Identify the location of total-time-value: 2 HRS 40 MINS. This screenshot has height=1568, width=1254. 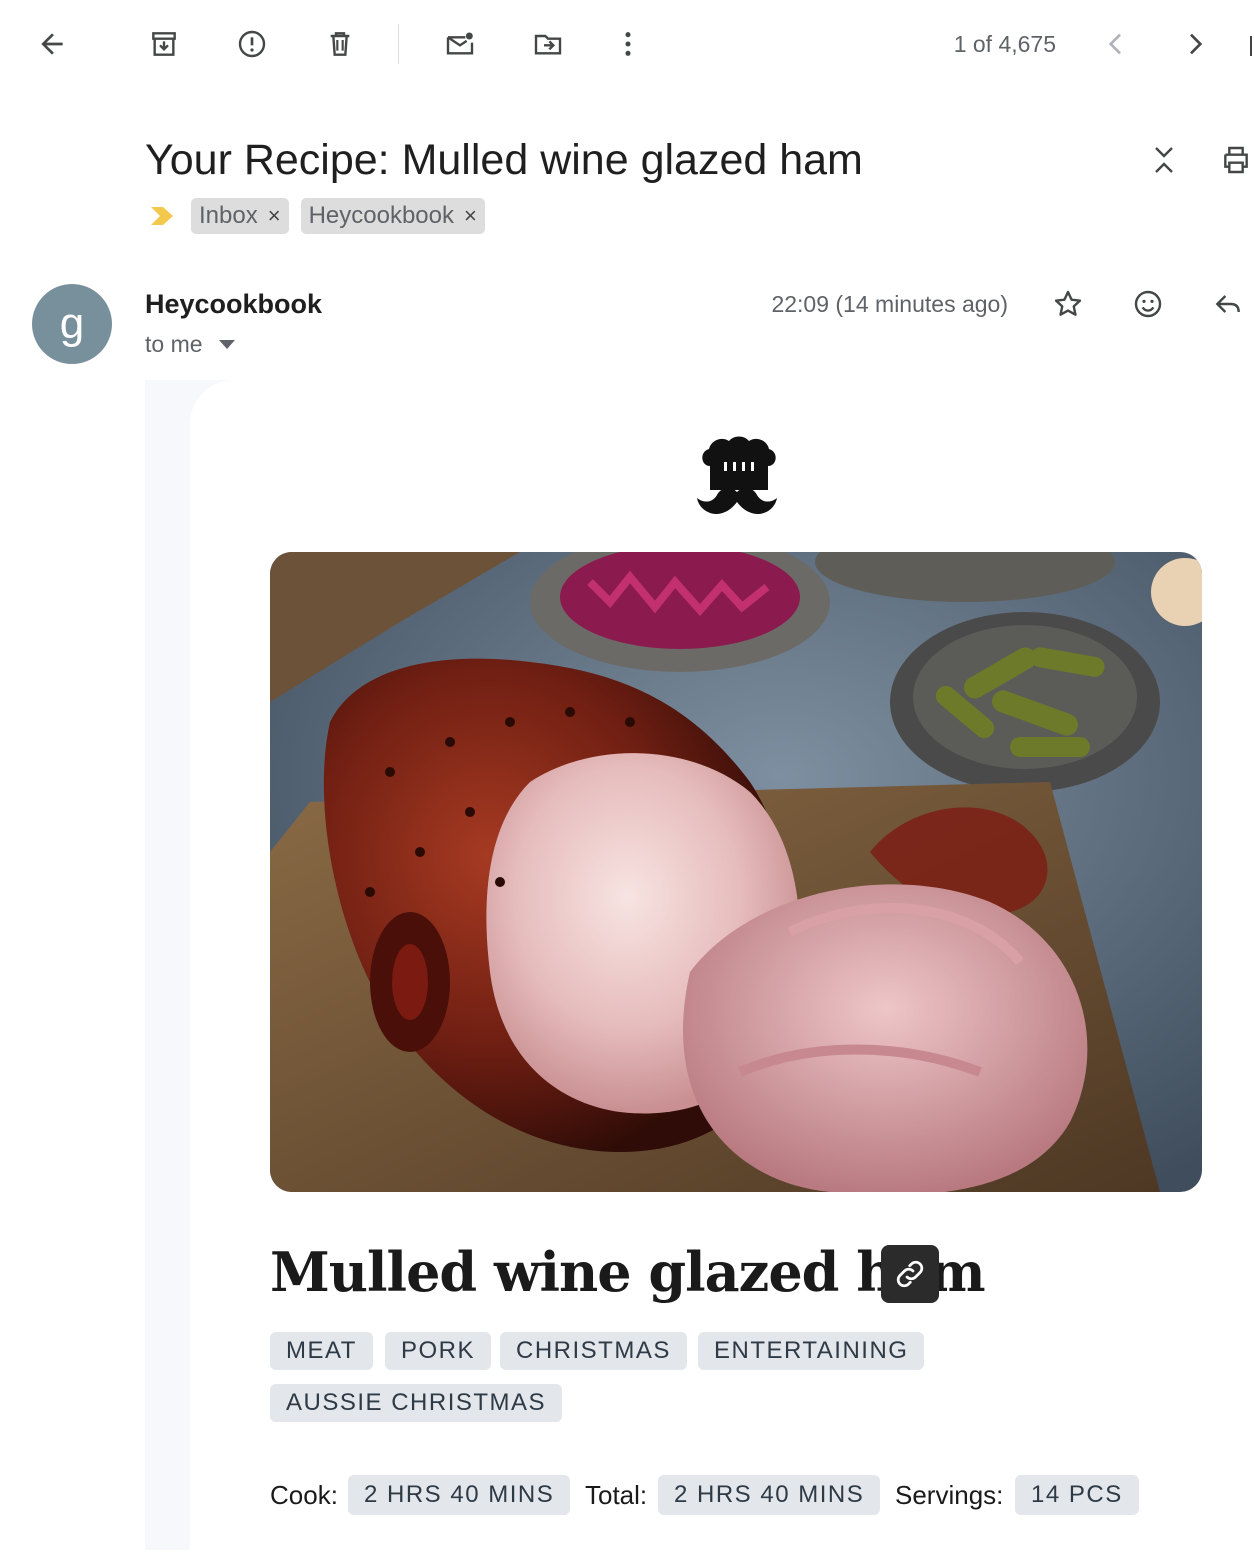
(769, 1495).